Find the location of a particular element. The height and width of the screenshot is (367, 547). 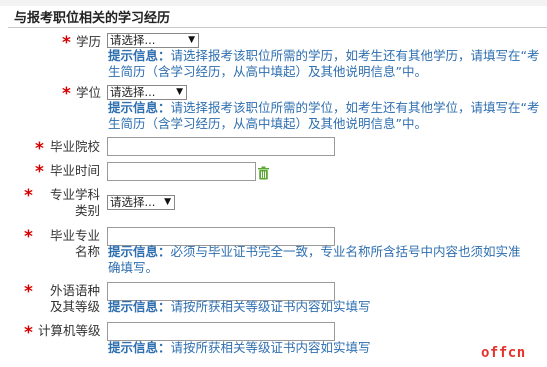

grad-time-input is located at coordinates (181, 171).